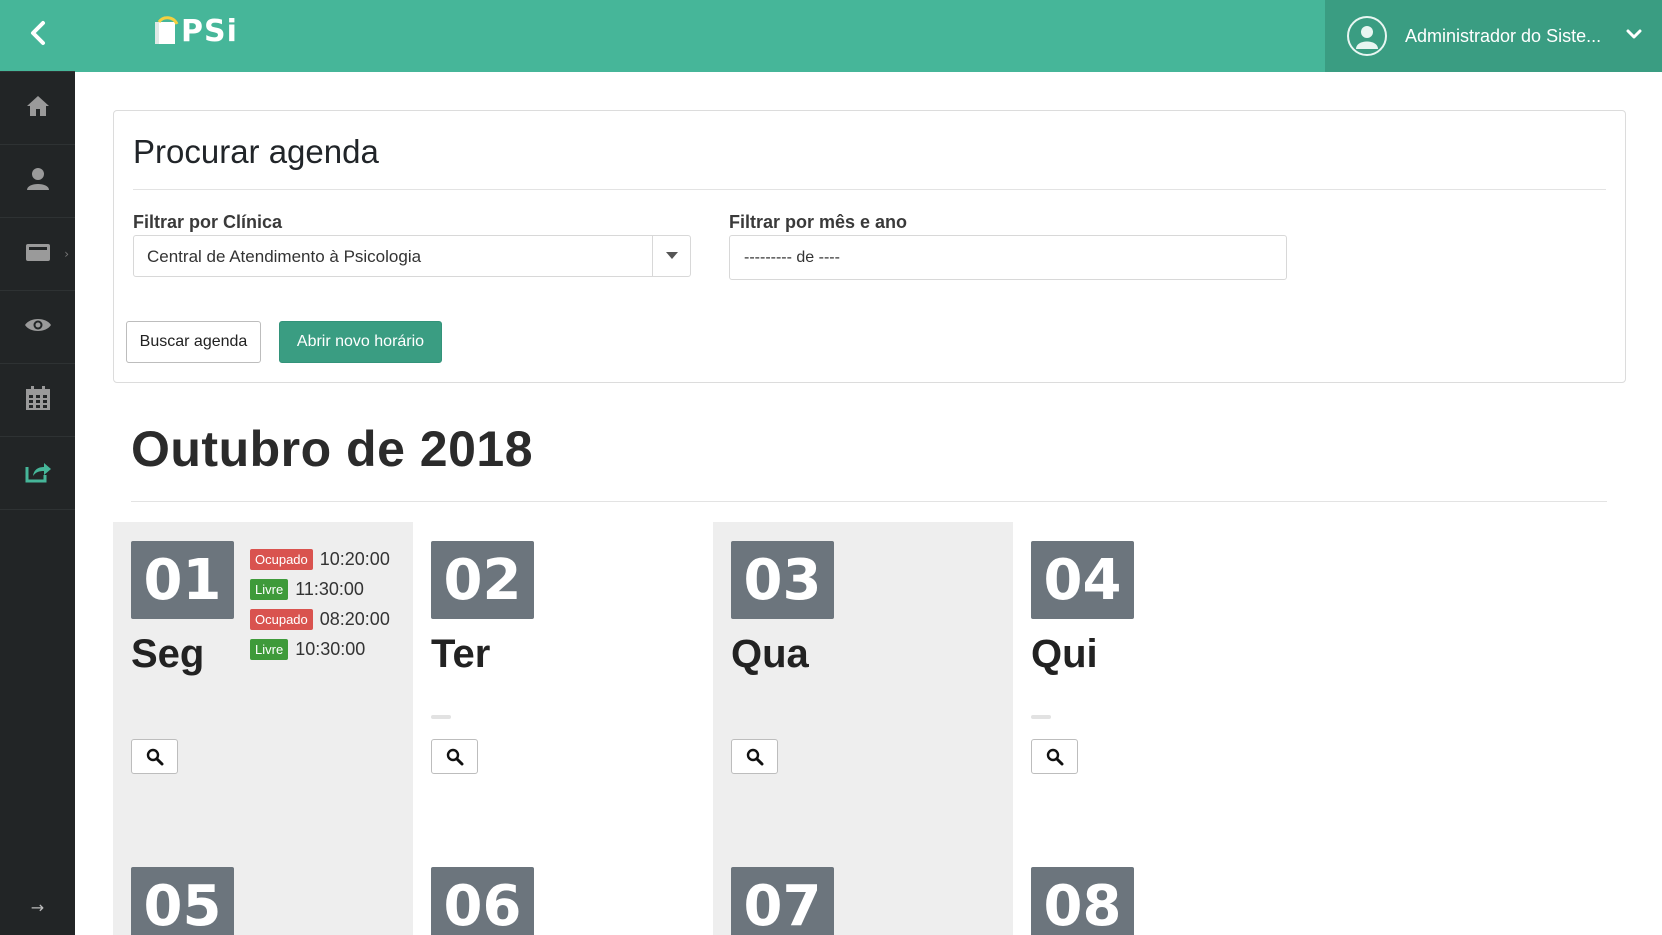 The height and width of the screenshot is (935, 1662). I want to click on calendar-day: 02 Ter, so click(563, 684).